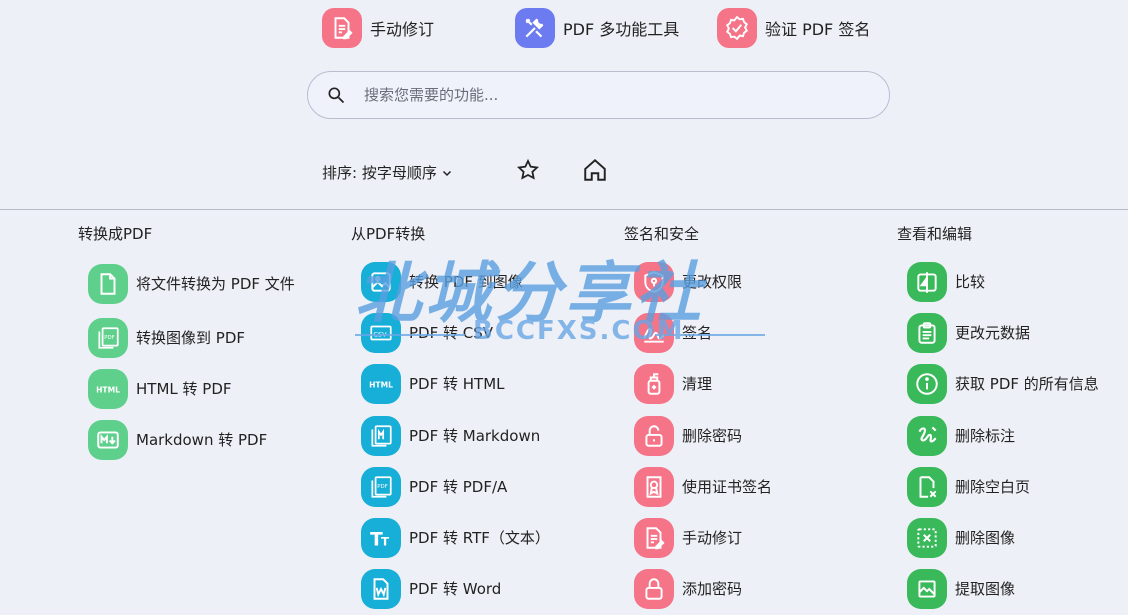 The height and width of the screenshot is (615, 1128). I want to click on tool-pdf-to-csv: CSV PDF 转 CSV, so click(486, 332).